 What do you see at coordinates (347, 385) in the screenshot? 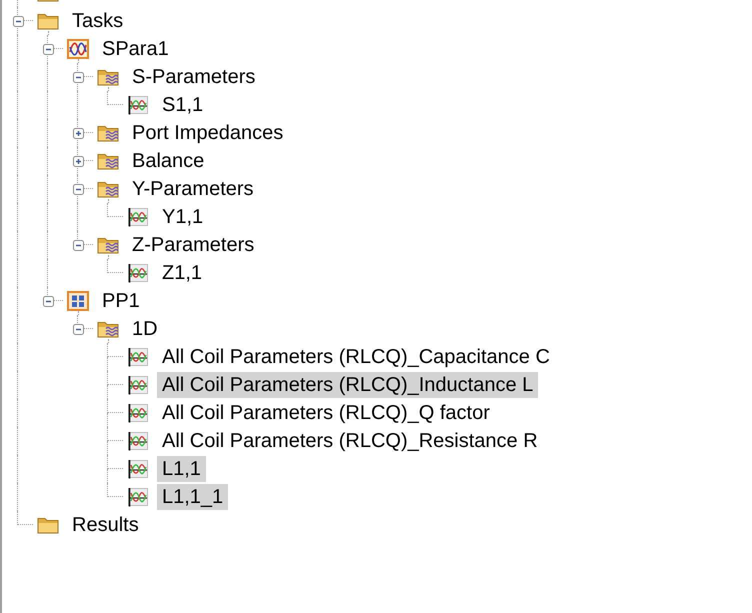
I see `tree-item: All Coil Parameters (RLCQ)_Inductance L` at bounding box center [347, 385].